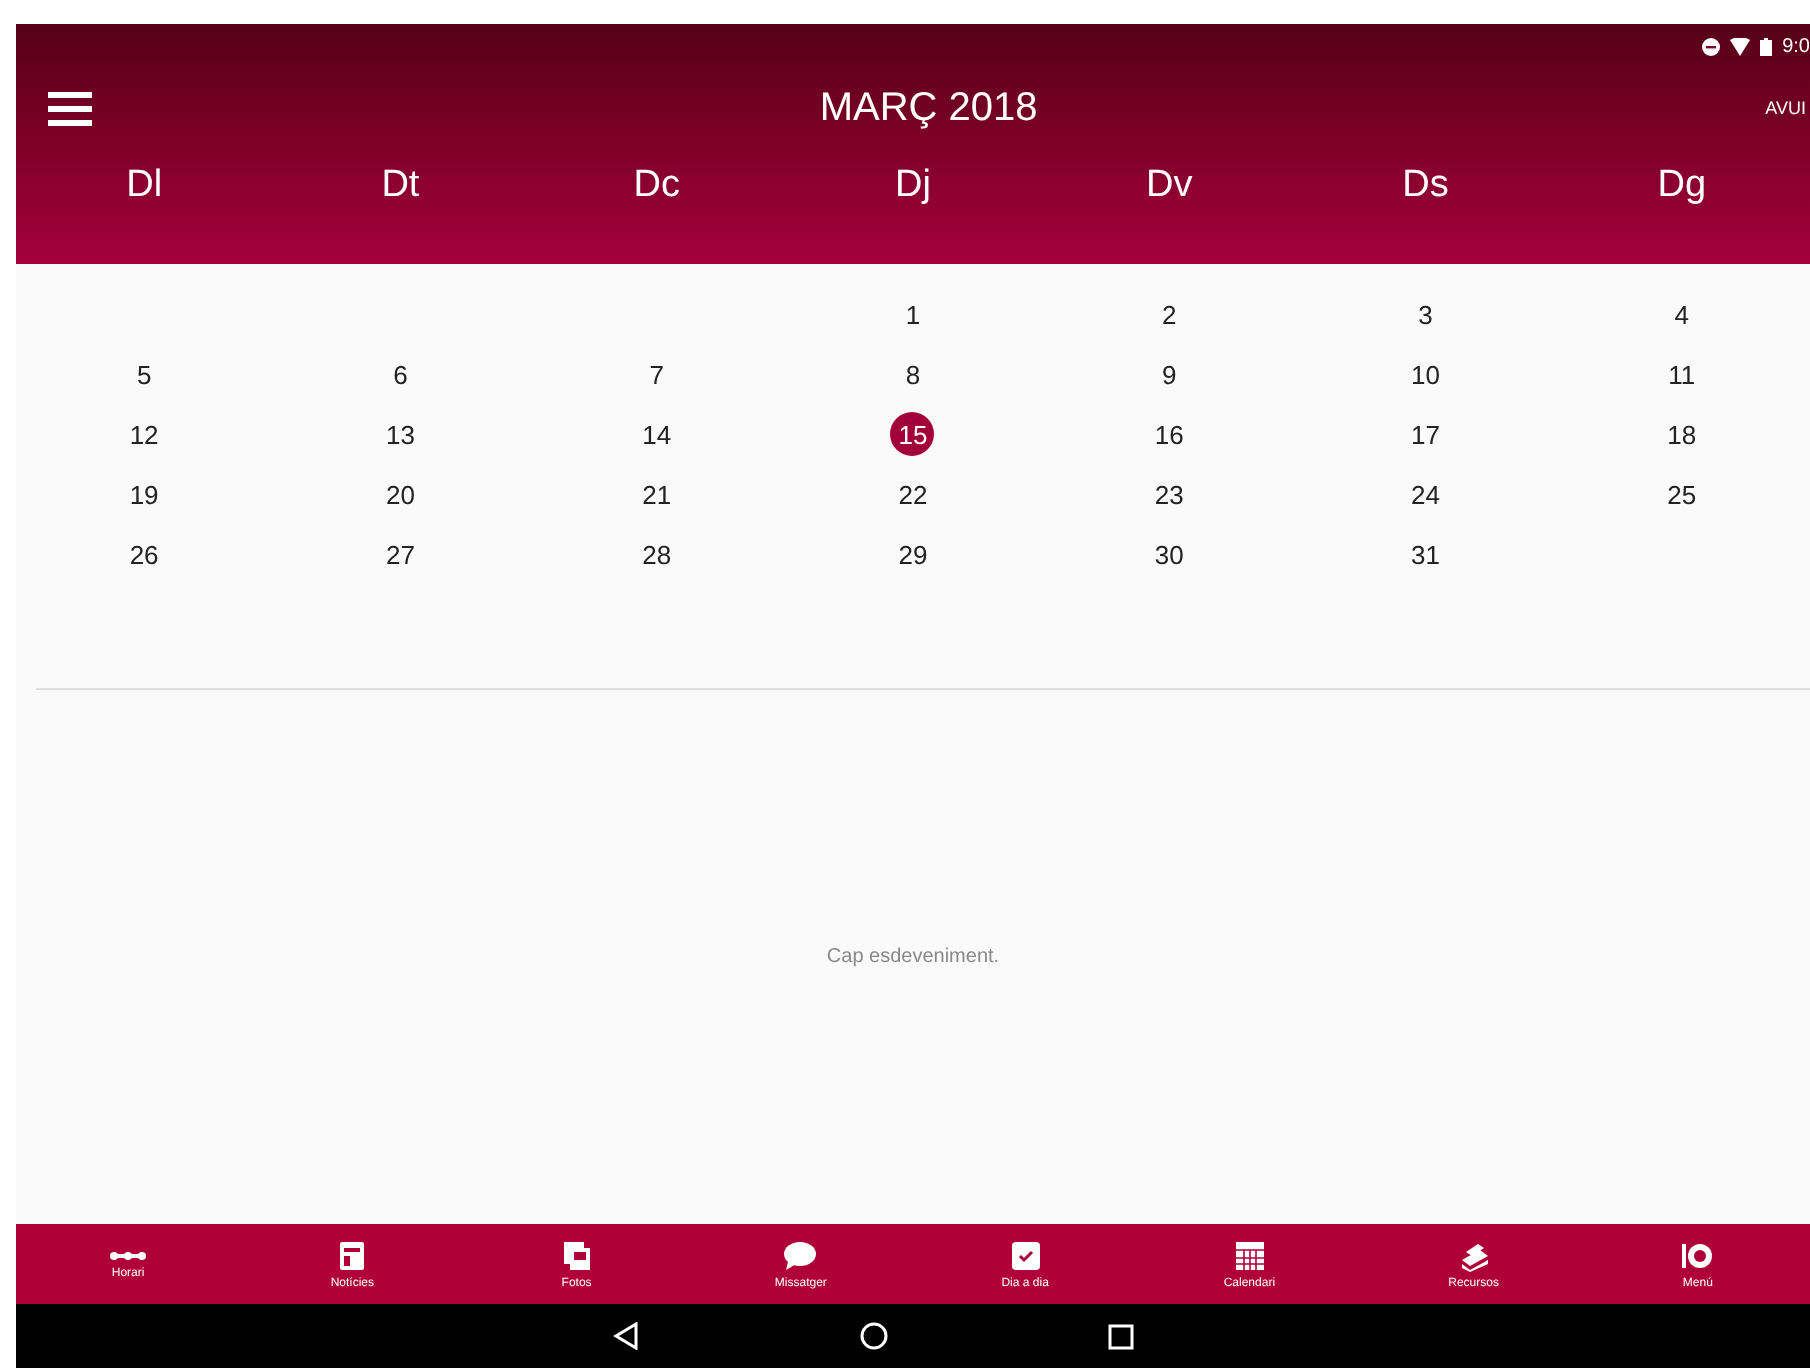  I want to click on calendar-day: 9, so click(1169, 374).